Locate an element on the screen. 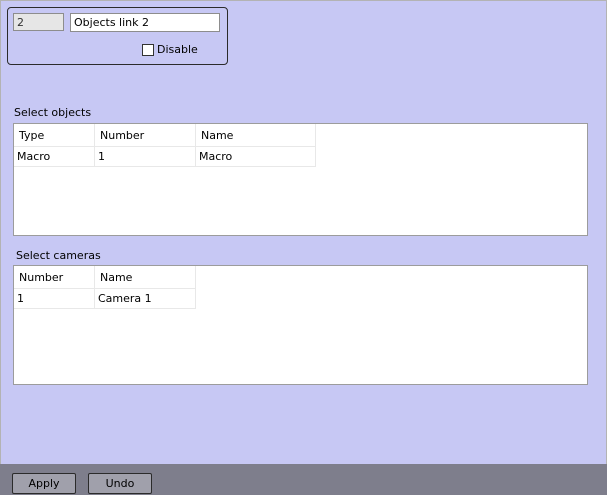 This screenshot has height=495, width=607. object-id-field: 2 is located at coordinates (38, 22).